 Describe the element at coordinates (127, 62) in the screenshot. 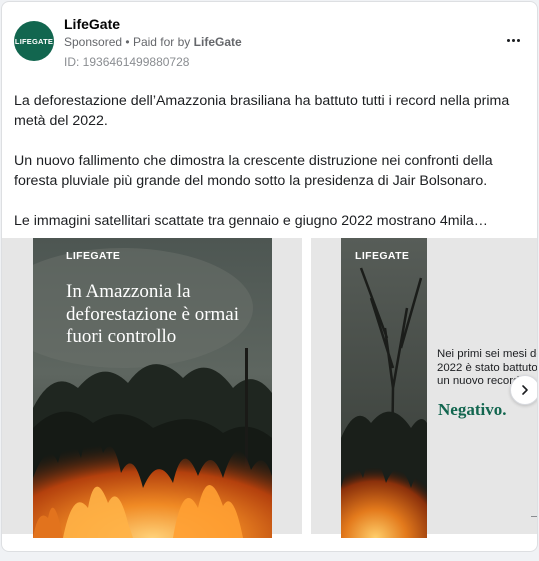

I see `ad-id: ID: 1936461499880728` at that location.